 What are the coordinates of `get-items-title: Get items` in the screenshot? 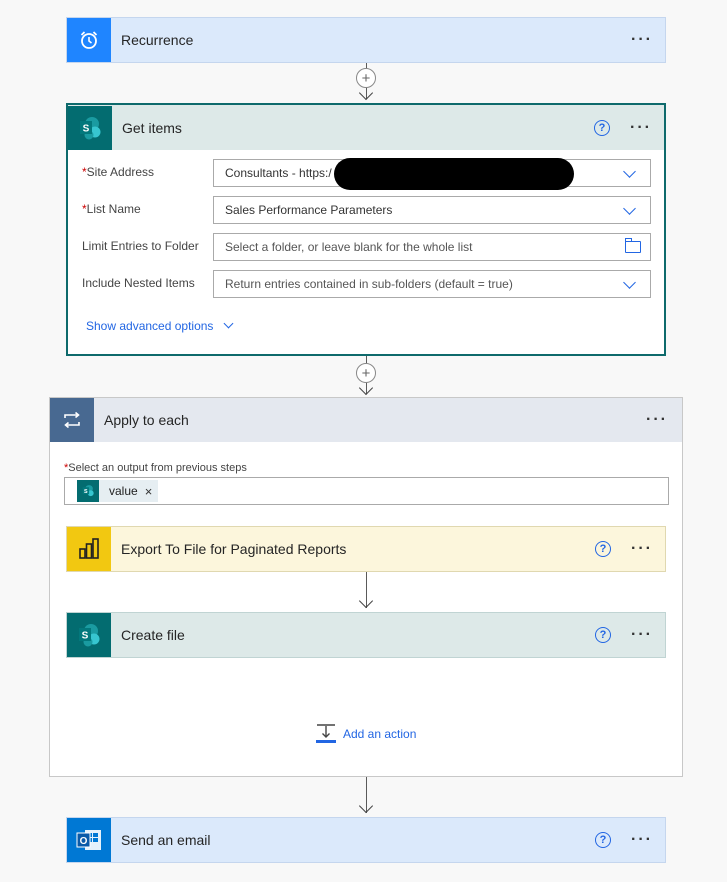 It's located at (152, 127).